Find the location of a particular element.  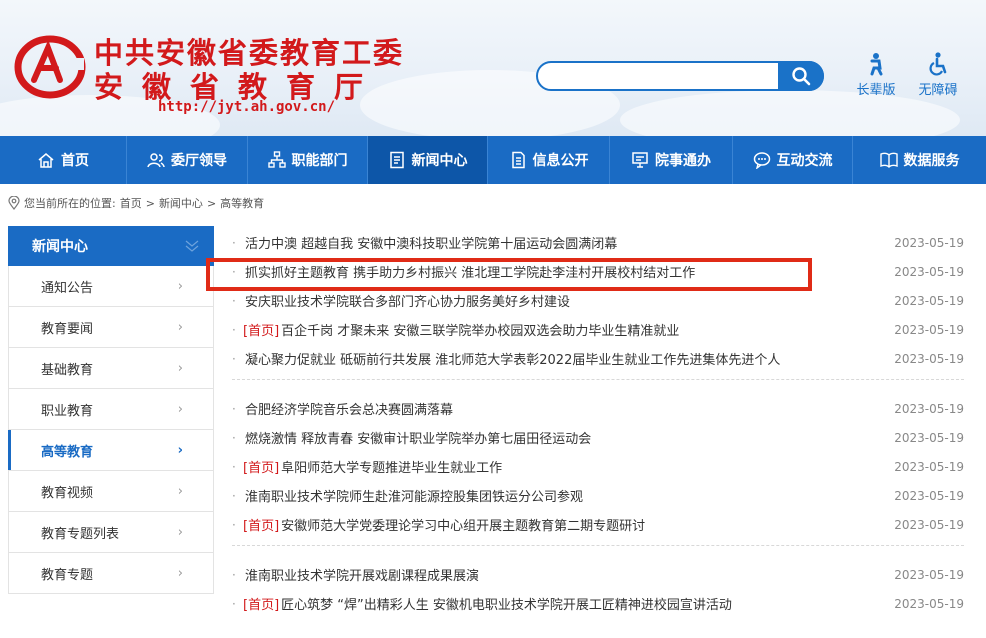

news-icon is located at coordinates (396, 160).